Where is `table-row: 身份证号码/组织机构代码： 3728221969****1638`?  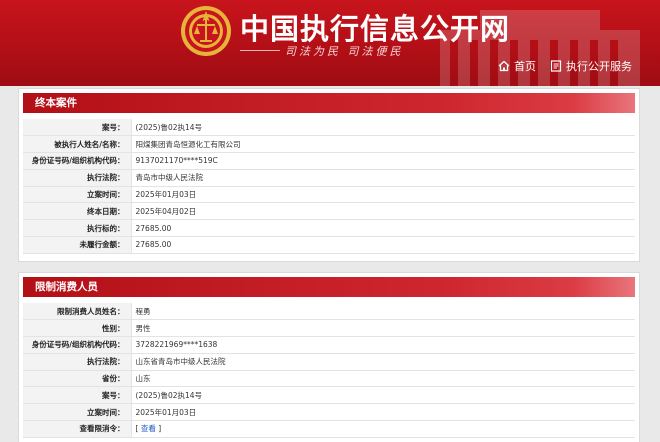
table-row: 身份证号码/组织机构代码： 3728221969****1638 is located at coordinates (329, 345).